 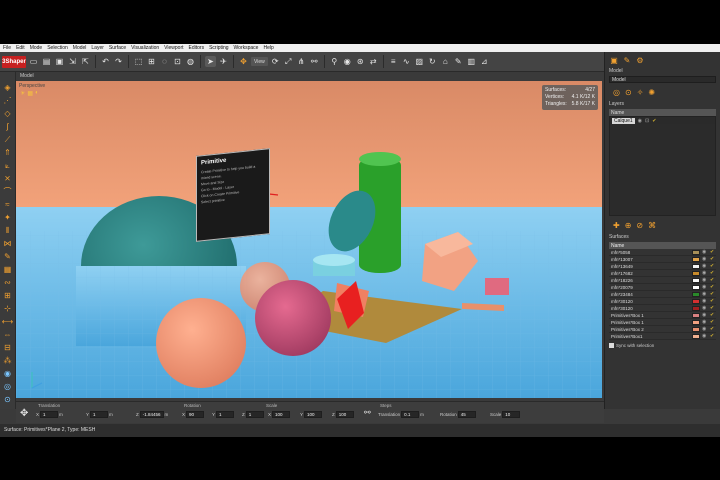 What do you see at coordinates (497, 286) in the screenshot?
I see `small-pink-box` at bounding box center [497, 286].